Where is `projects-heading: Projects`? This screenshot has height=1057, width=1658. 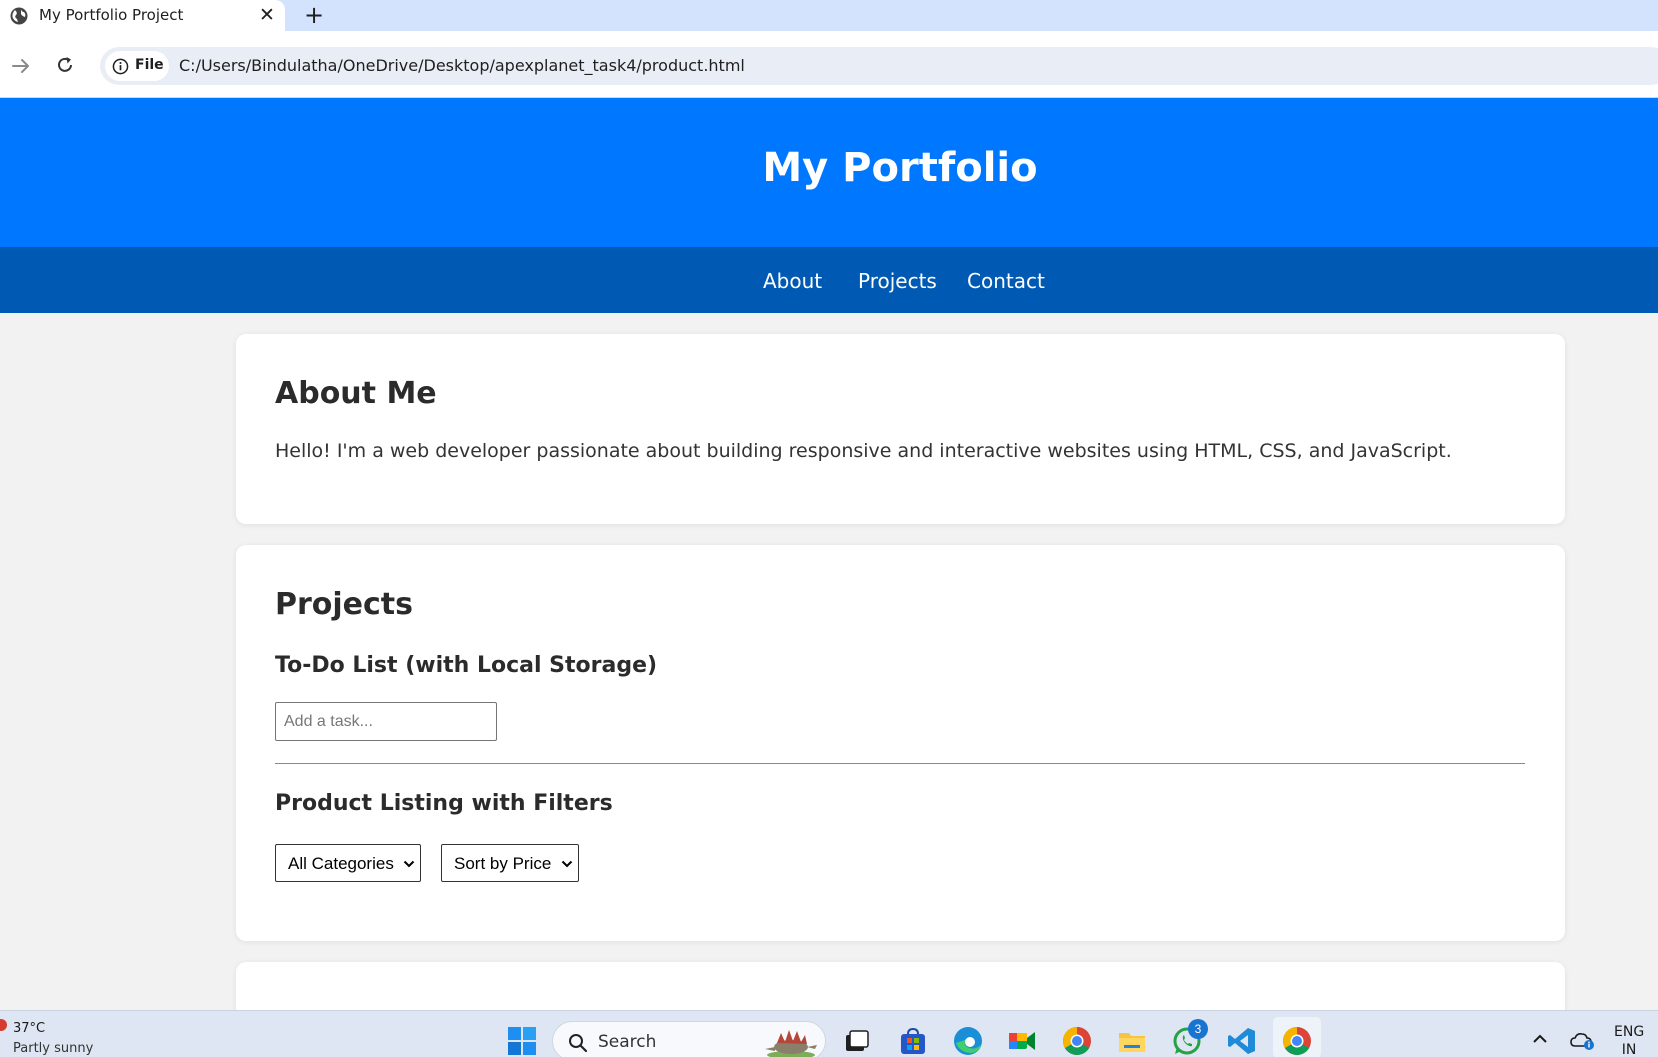 projects-heading: Projects is located at coordinates (344, 604).